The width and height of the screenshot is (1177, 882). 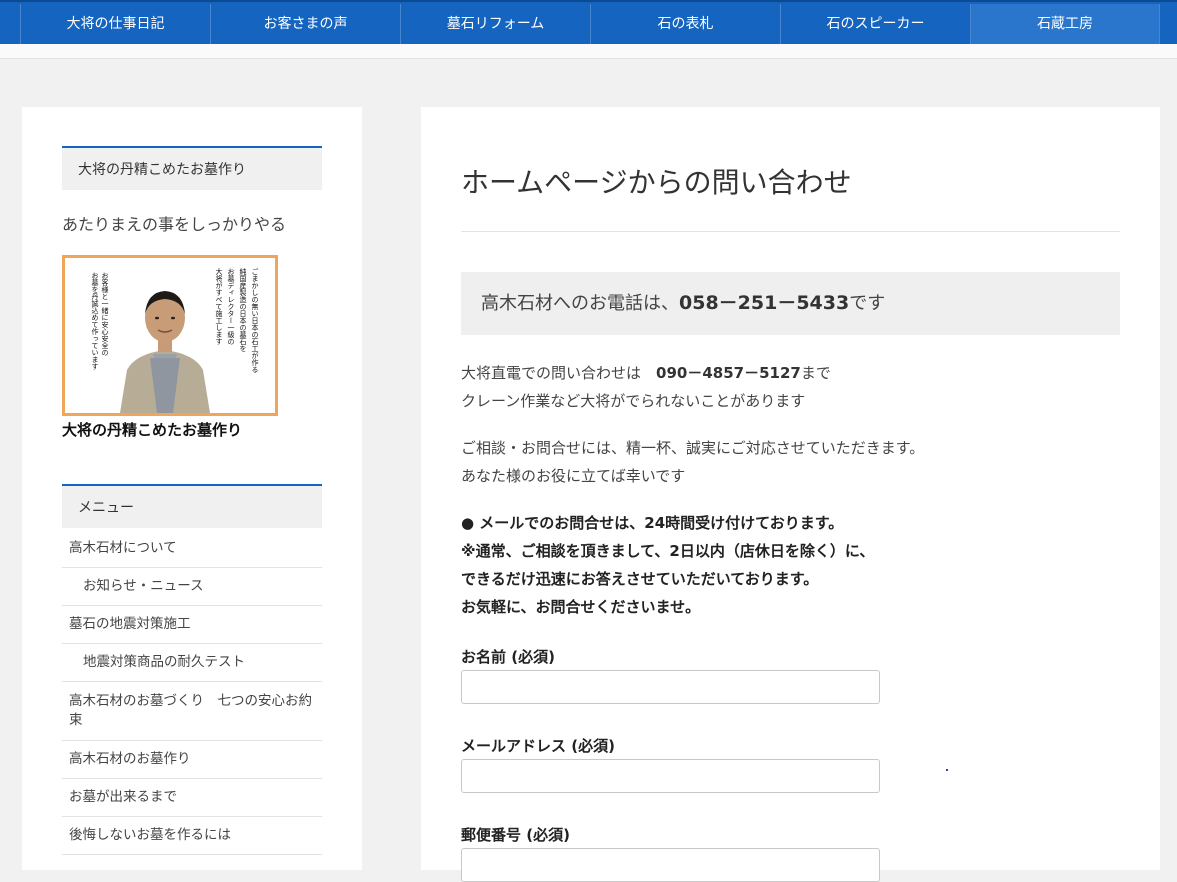 What do you see at coordinates (105, 314) in the screenshot?
I see `photo-text-1: お客様と一緒に安心安全の` at bounding box center [105, 314].